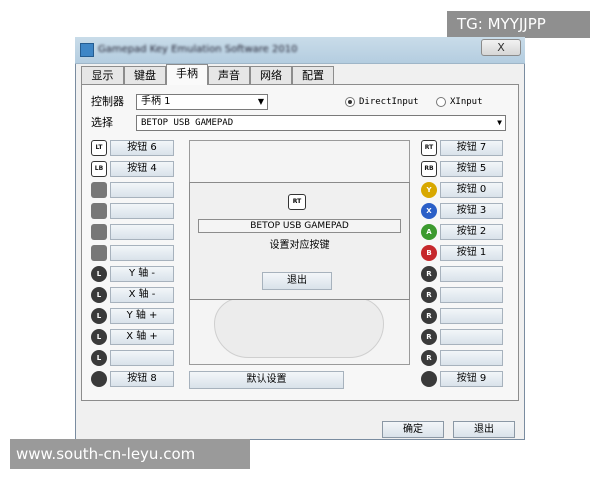 The height and width of the screenshot is (480, 600). What do you see at coordinates (429, 295) in the screenshot?
I see `right-stick-left-icon: R` at bounding box center [429, 295].